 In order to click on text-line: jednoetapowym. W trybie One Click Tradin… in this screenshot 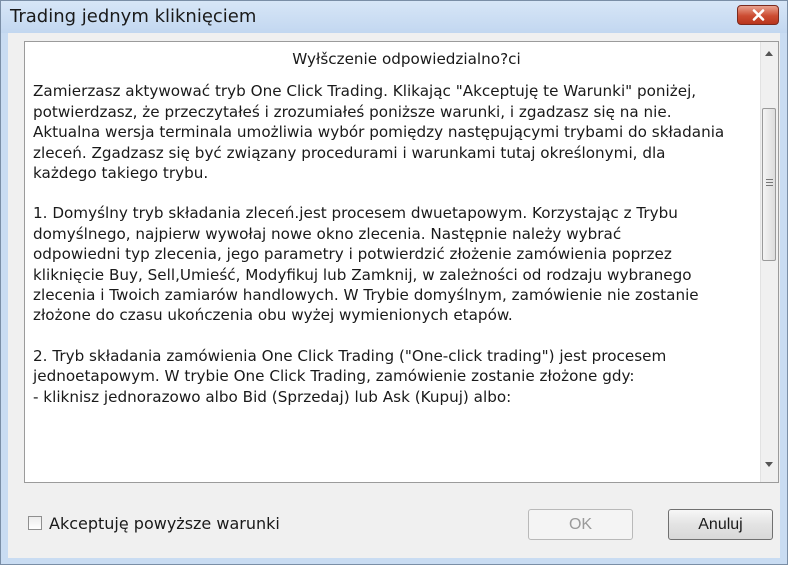, I will do `click(334, 376)`.